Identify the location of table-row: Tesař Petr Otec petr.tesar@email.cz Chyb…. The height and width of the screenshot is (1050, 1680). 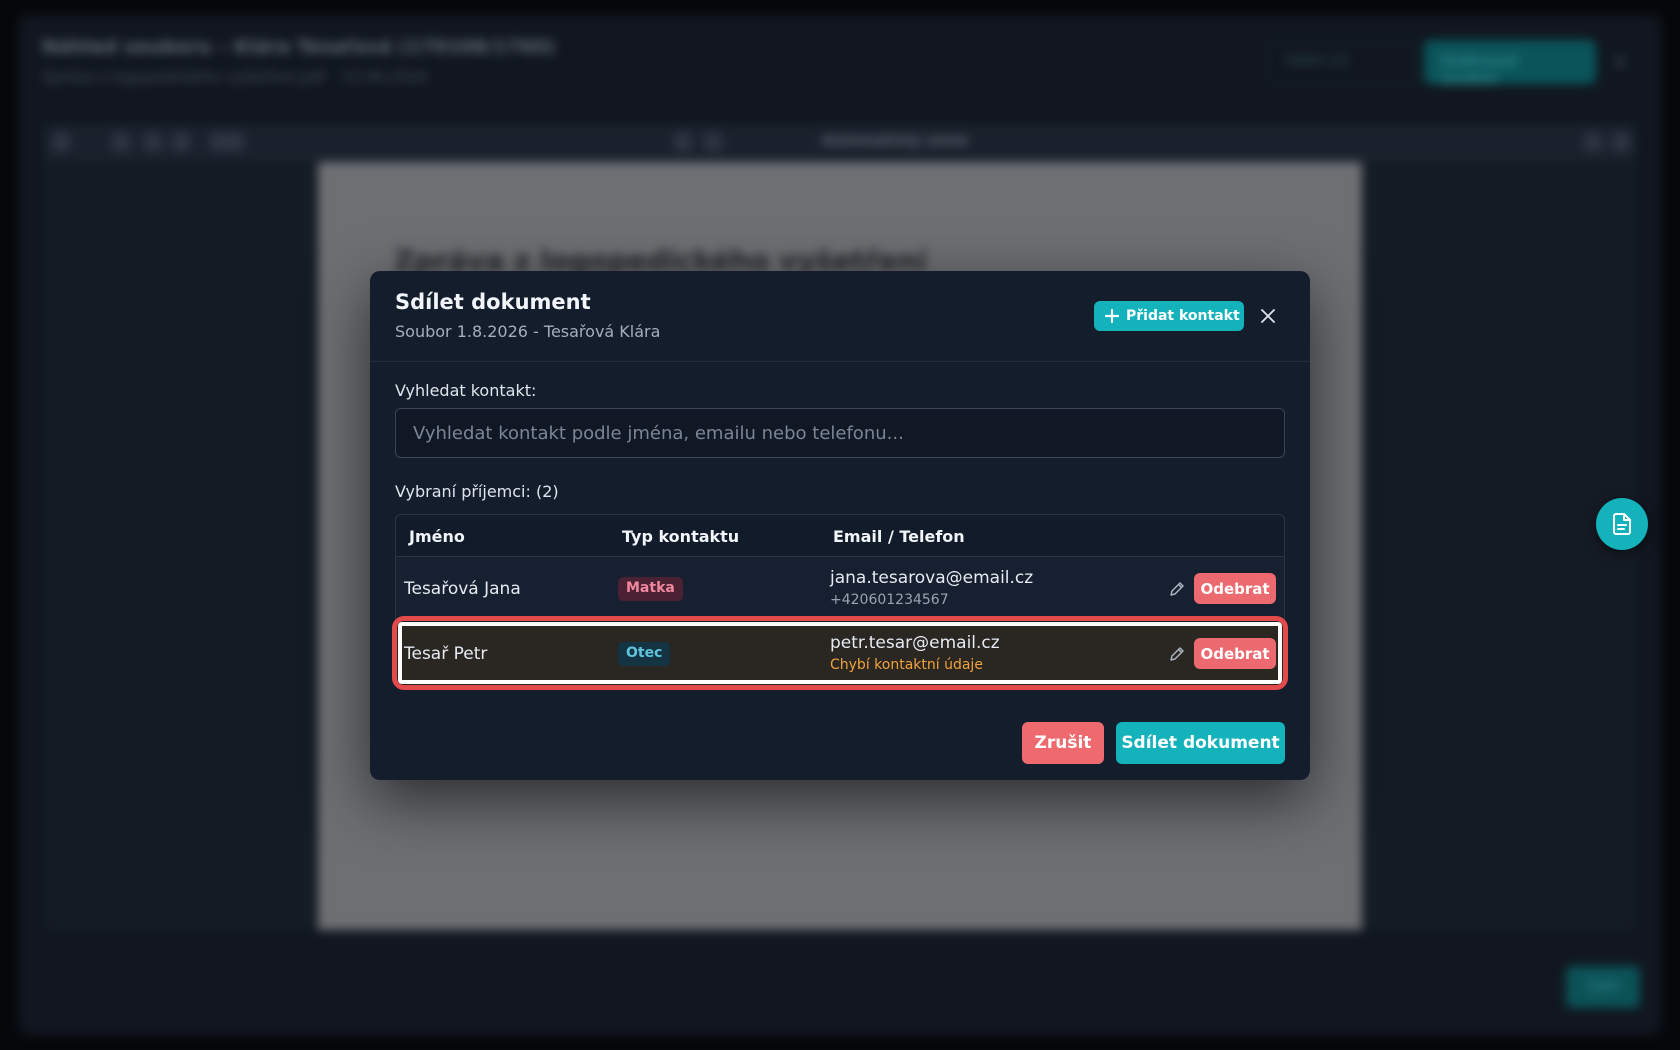
(840, 654).